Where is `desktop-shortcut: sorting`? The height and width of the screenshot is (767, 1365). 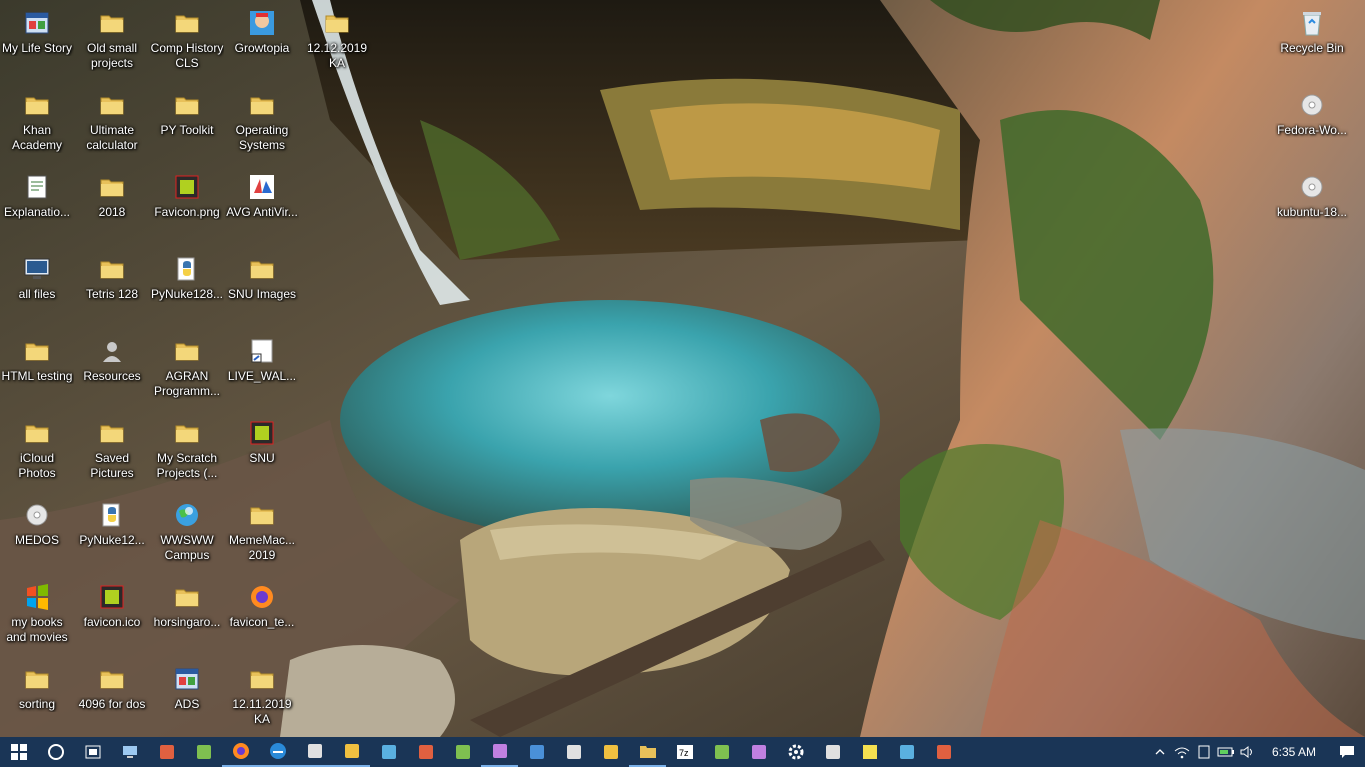 desktop-shortcut: sorting is located at coordinates (37, 696).